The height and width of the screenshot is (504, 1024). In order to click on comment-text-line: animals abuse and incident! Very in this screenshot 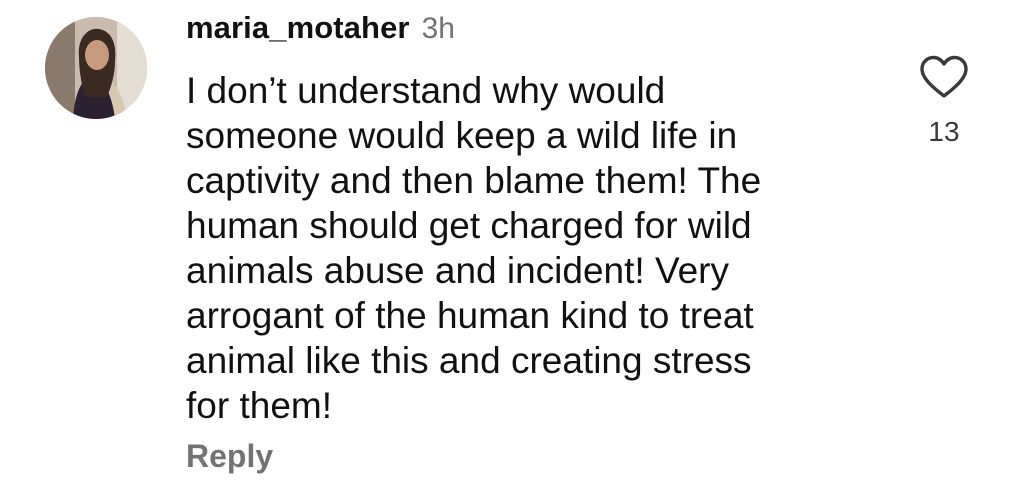, I will do `click(458, 270)`.